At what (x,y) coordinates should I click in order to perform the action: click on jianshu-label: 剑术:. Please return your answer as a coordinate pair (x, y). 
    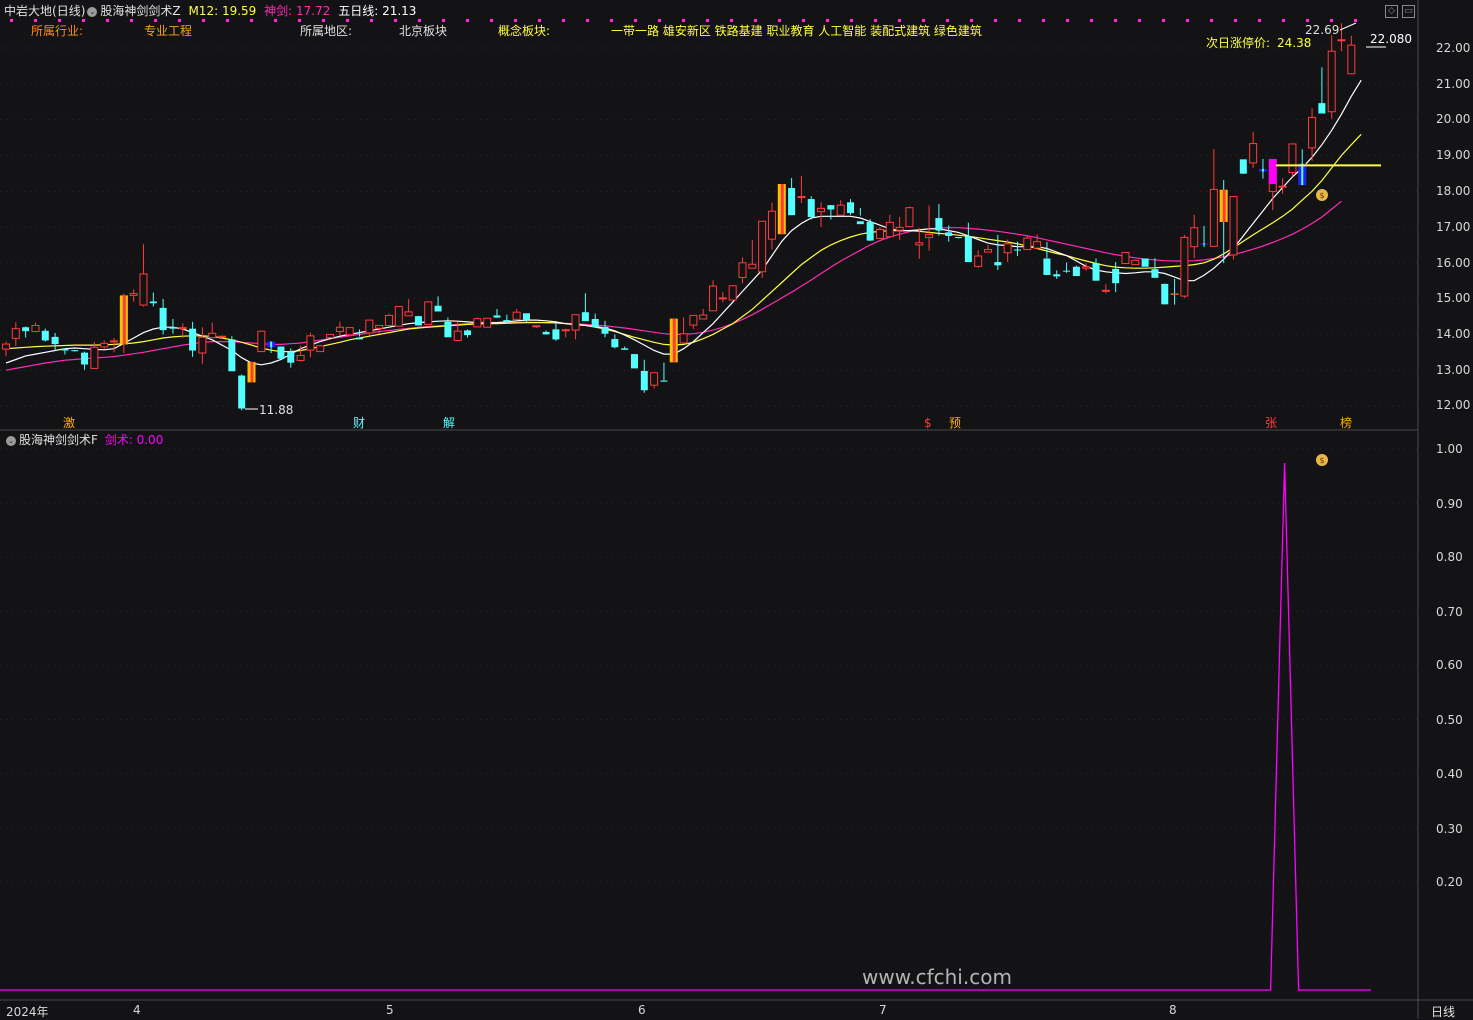
    Looking at the image, I should click on (118, 440).